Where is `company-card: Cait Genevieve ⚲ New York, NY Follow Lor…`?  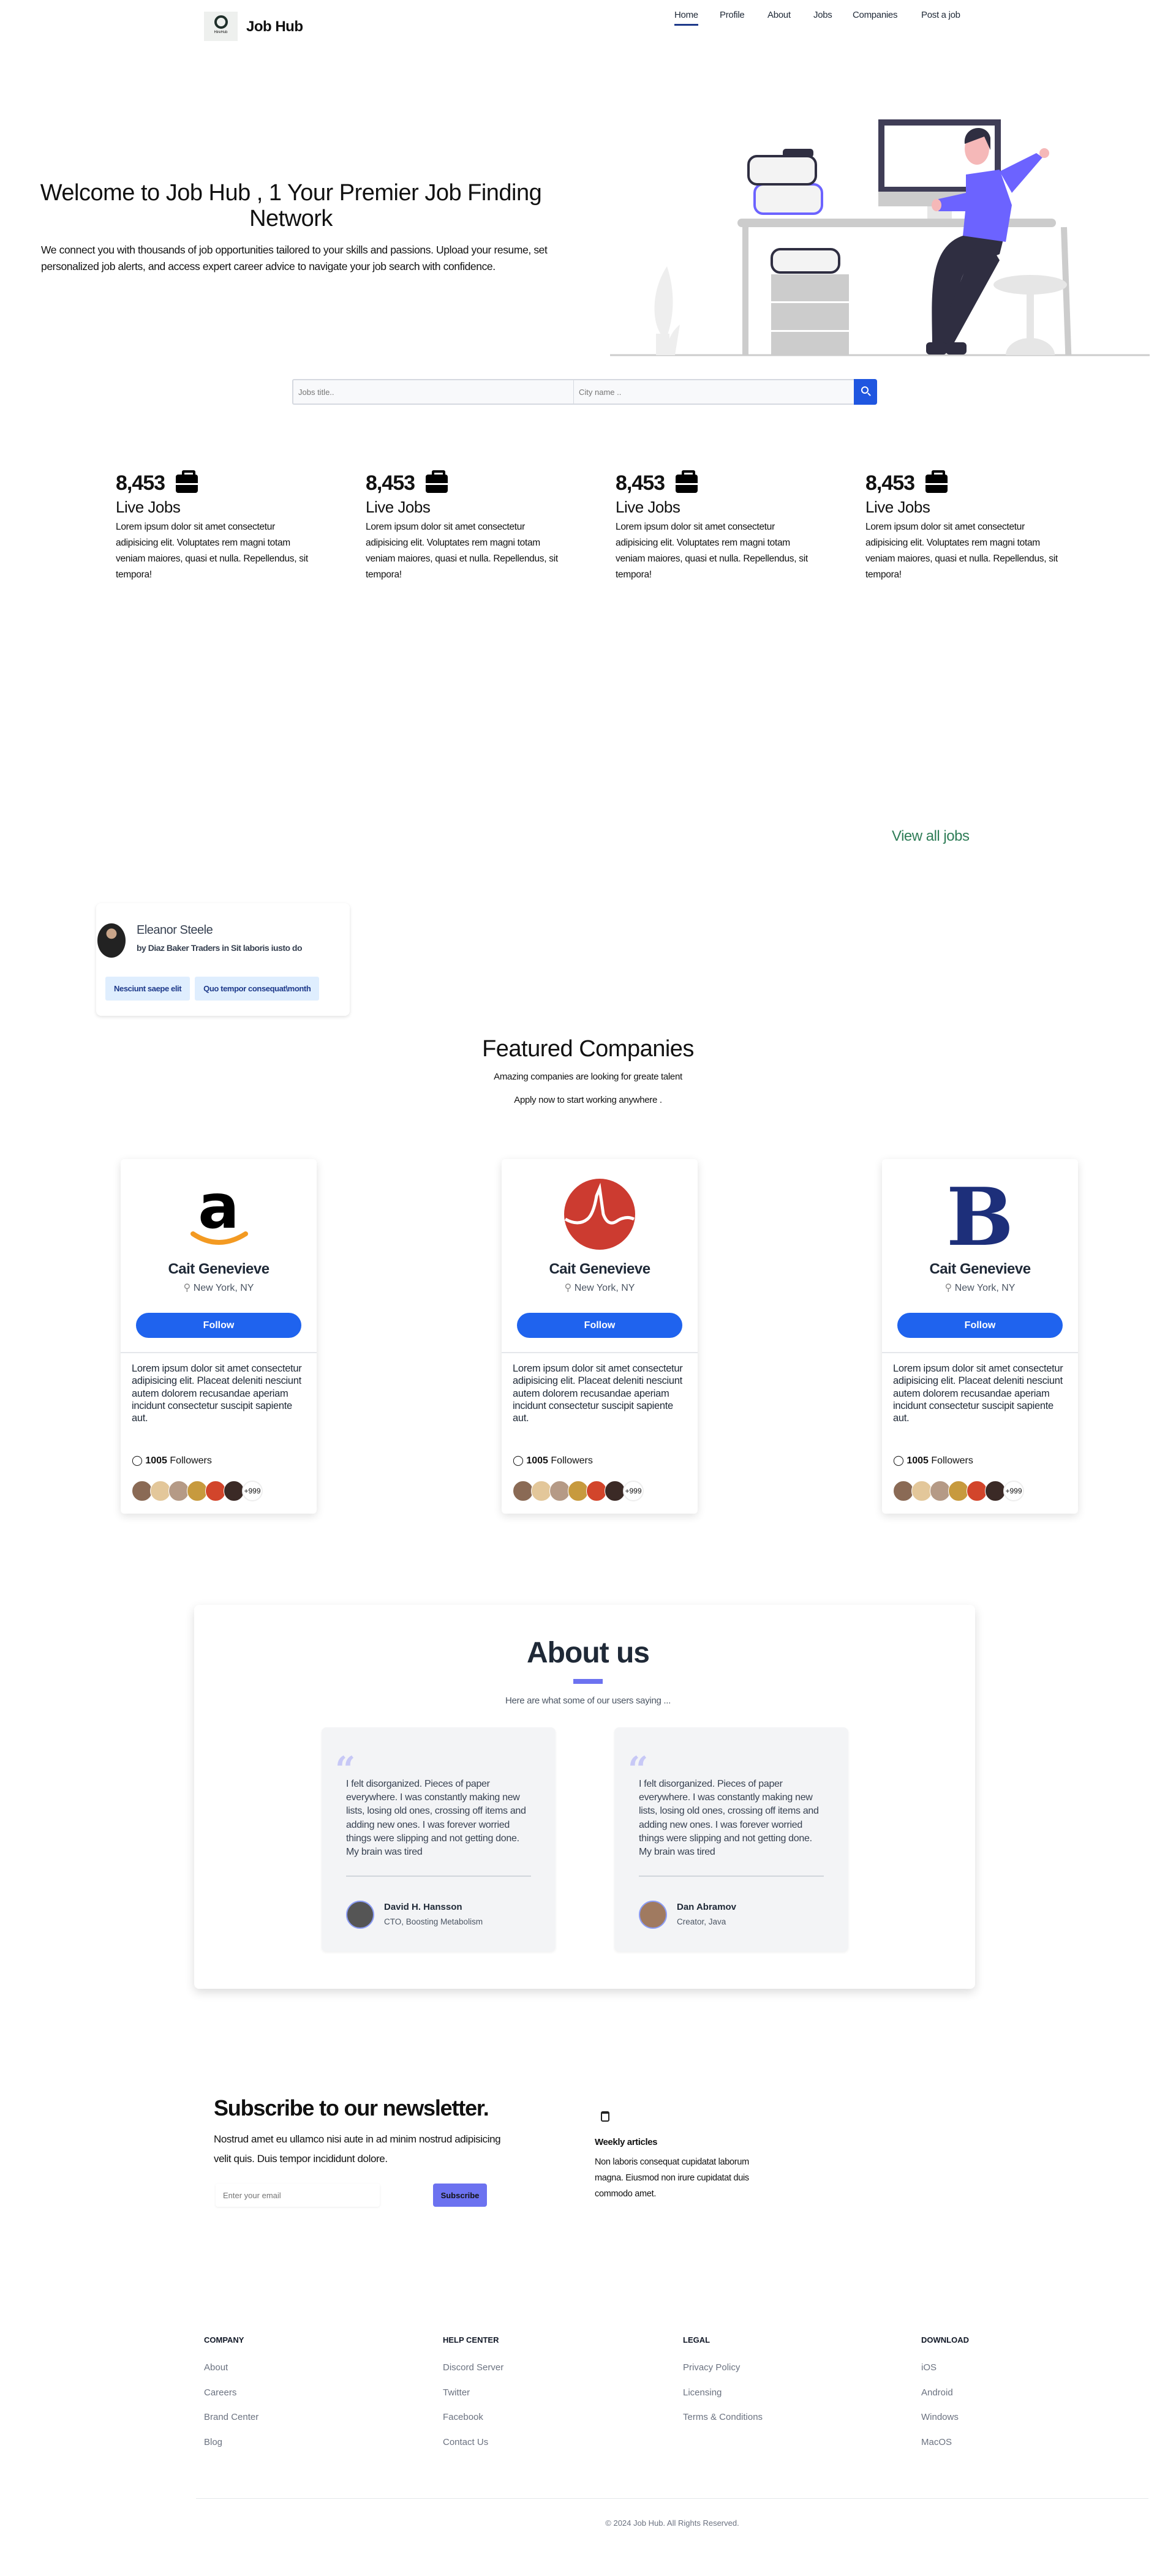
company-card: Cait Genevieve ⚲ New York, NY Follow Lor… is located at coordinates (600, 1336).